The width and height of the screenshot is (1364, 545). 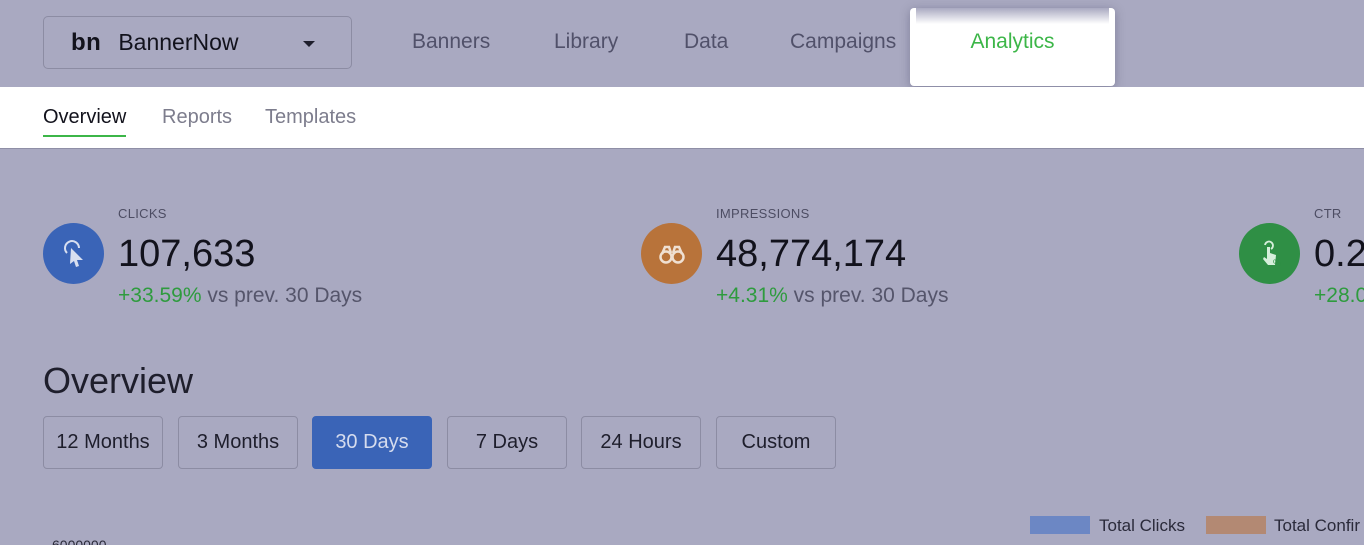 What do you see at coordinates (73, 253) in the screenshot?
I see `pointer-click-icon` at bounding box center [73, 253].